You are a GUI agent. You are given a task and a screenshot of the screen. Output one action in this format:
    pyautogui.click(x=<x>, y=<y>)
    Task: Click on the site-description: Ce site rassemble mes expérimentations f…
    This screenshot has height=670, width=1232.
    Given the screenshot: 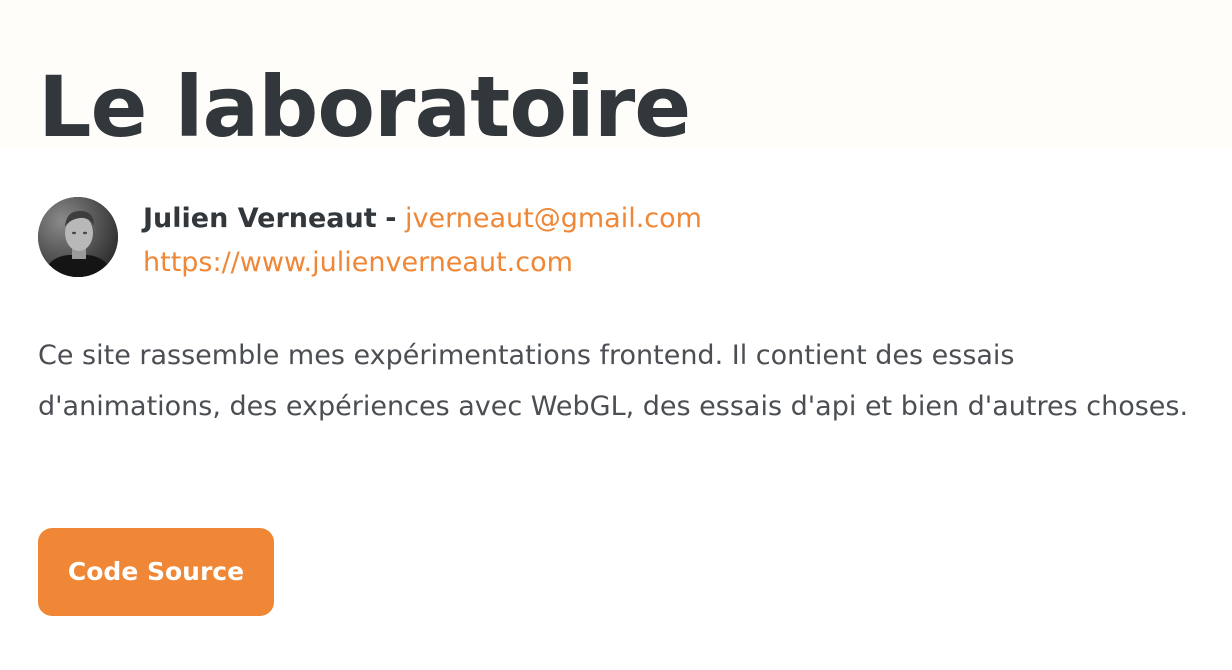 What is the action you would take?
    pyautogui.click(x=613, y=381)
    